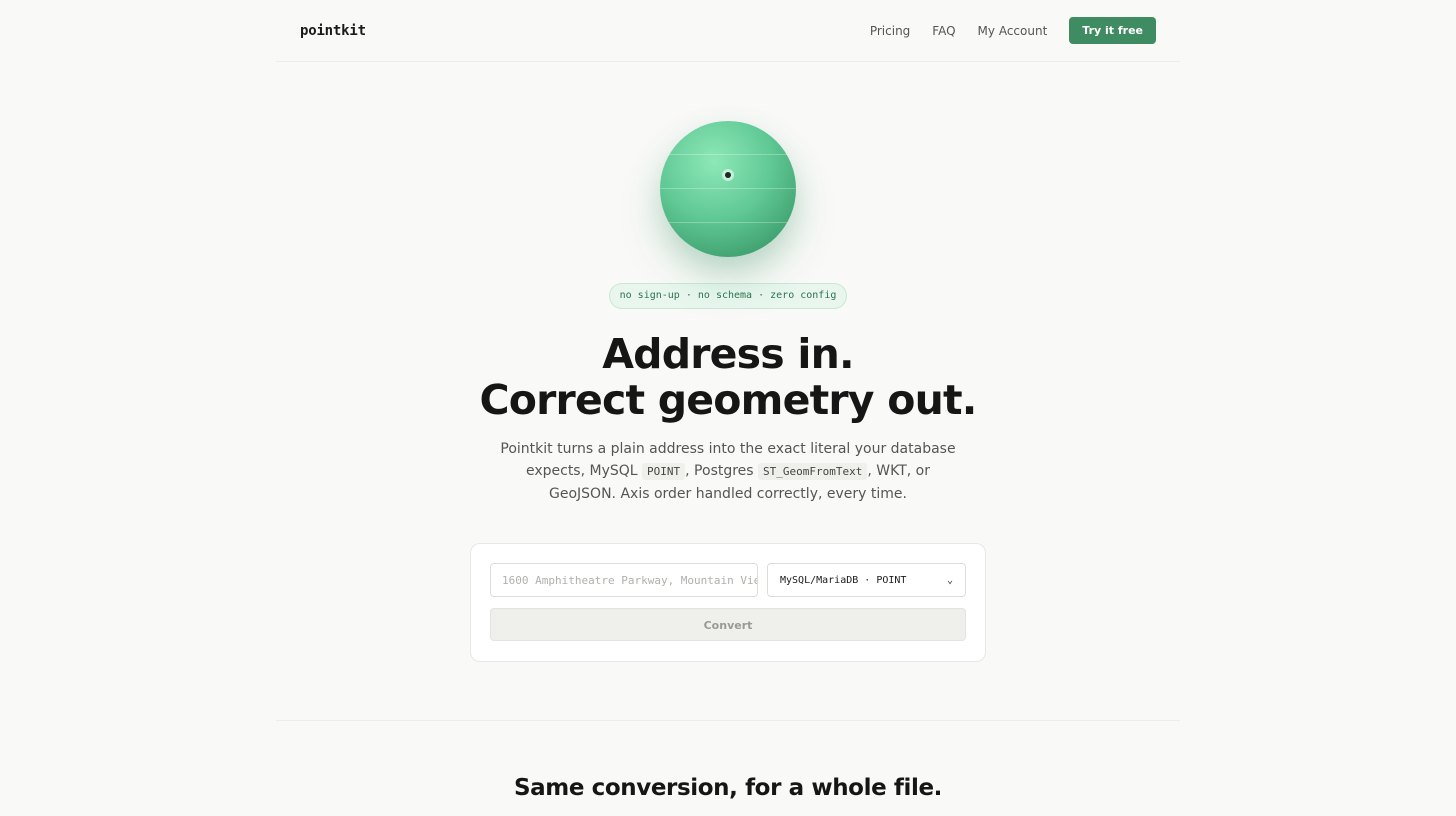 The image size is (1456, 816). Describe the element at coordinates (728, 624) in the screenshot. I see `convert-button: Convert` at that location.